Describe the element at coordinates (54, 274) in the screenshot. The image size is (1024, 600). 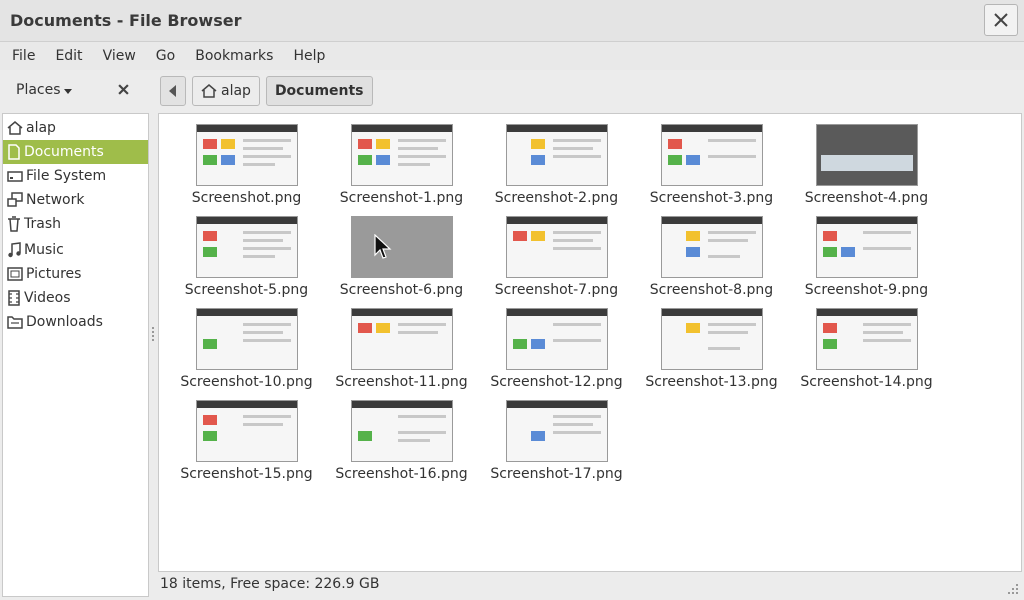
I see `sidebar-item-label: Pictures` at that location.